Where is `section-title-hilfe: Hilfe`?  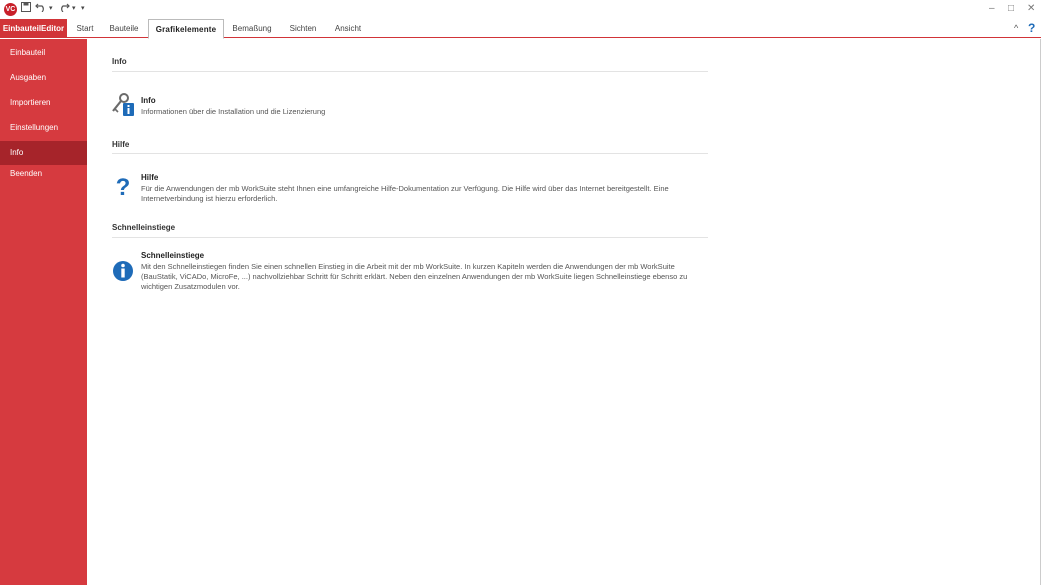 section-title-hilfe: Hilfe is located at coordinates (121, 144).